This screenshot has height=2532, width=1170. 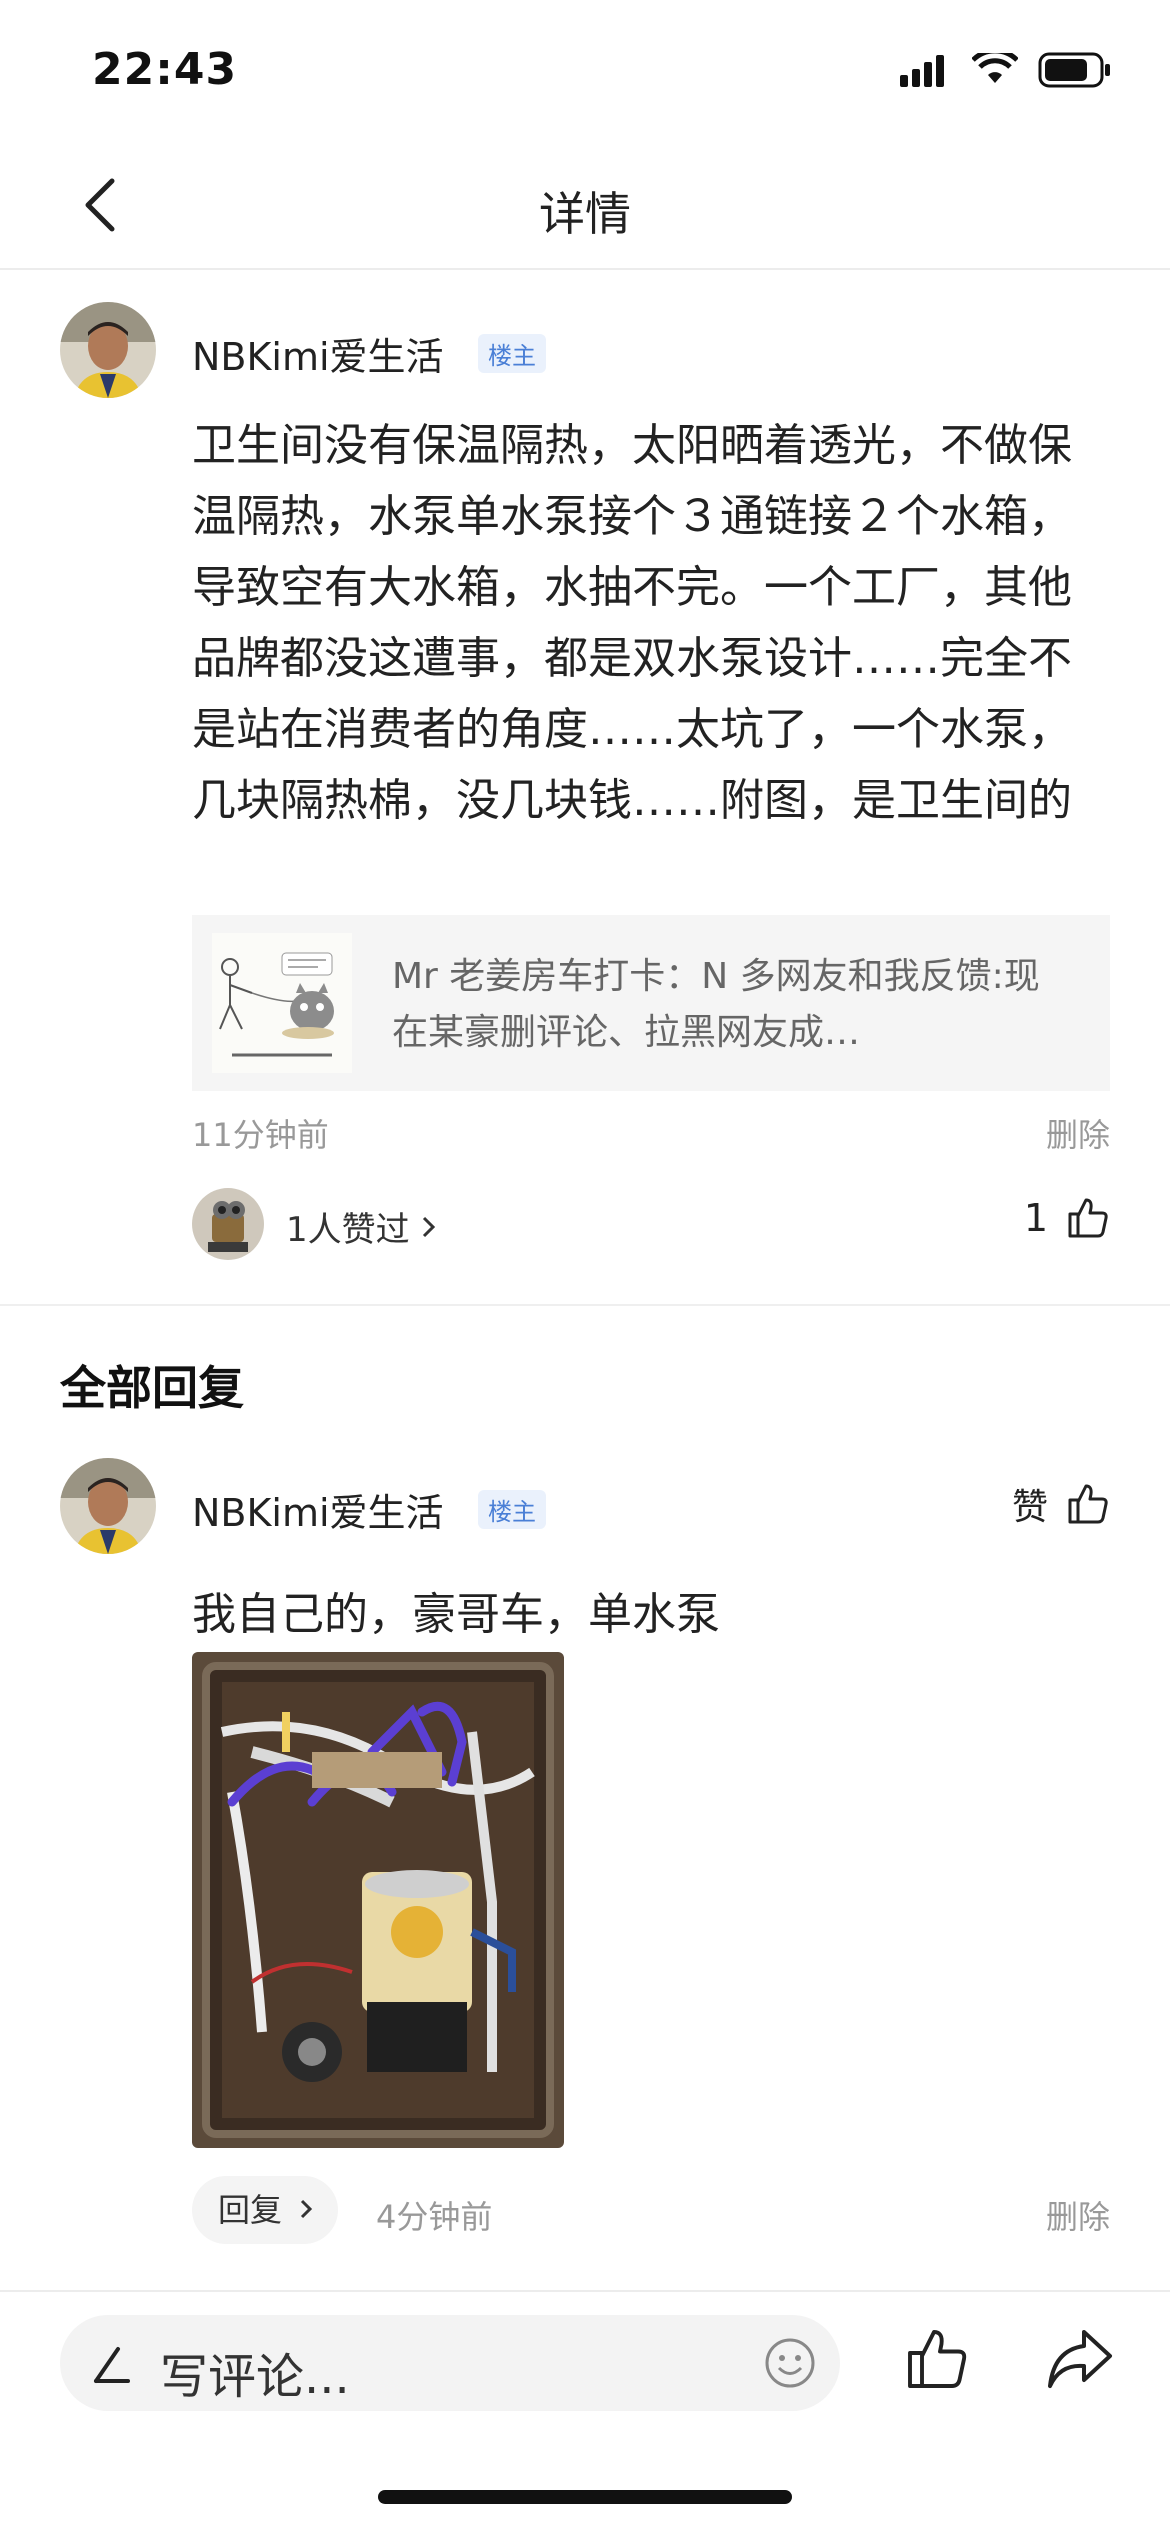 I want to click on reply-author-avatar, so click(x=108, y=1506).